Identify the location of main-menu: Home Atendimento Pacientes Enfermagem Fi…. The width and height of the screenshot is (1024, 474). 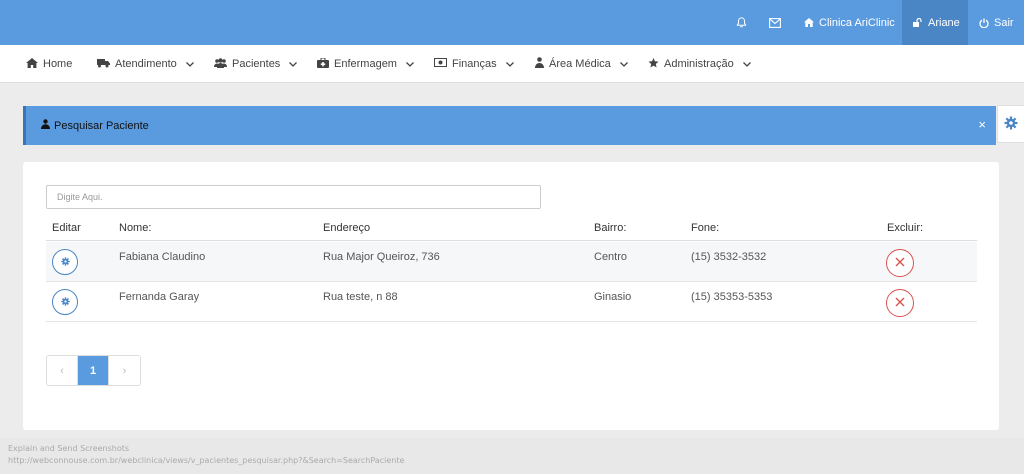
(512, 64).